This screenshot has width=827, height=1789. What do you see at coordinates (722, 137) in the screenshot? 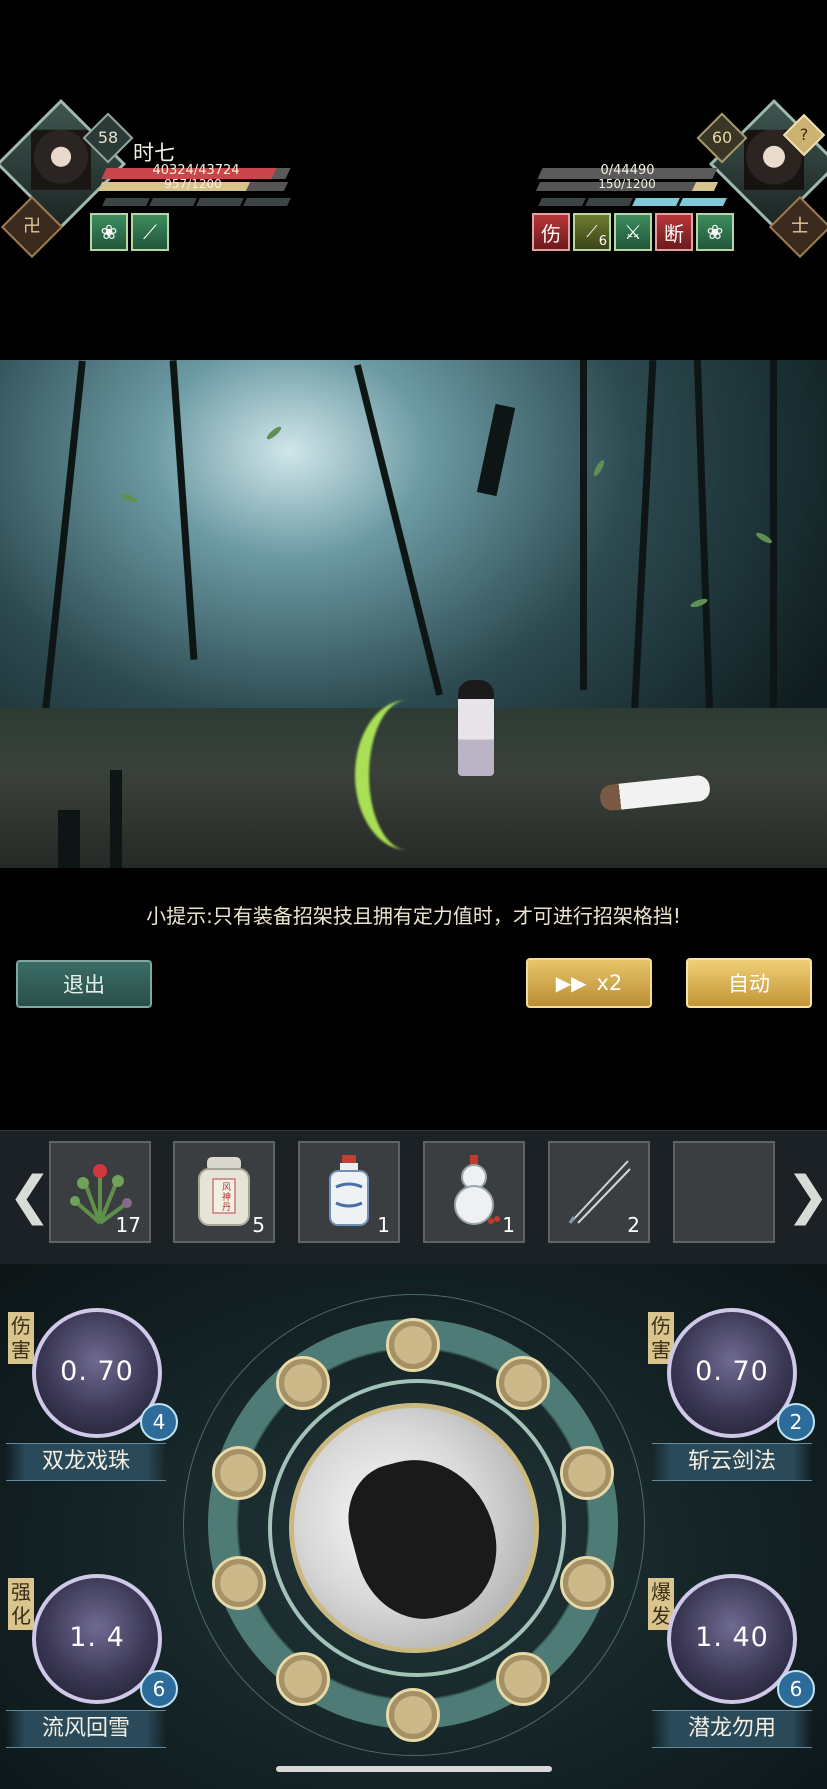
I see `enemy-level: 60` at bounding box center [722, 137].